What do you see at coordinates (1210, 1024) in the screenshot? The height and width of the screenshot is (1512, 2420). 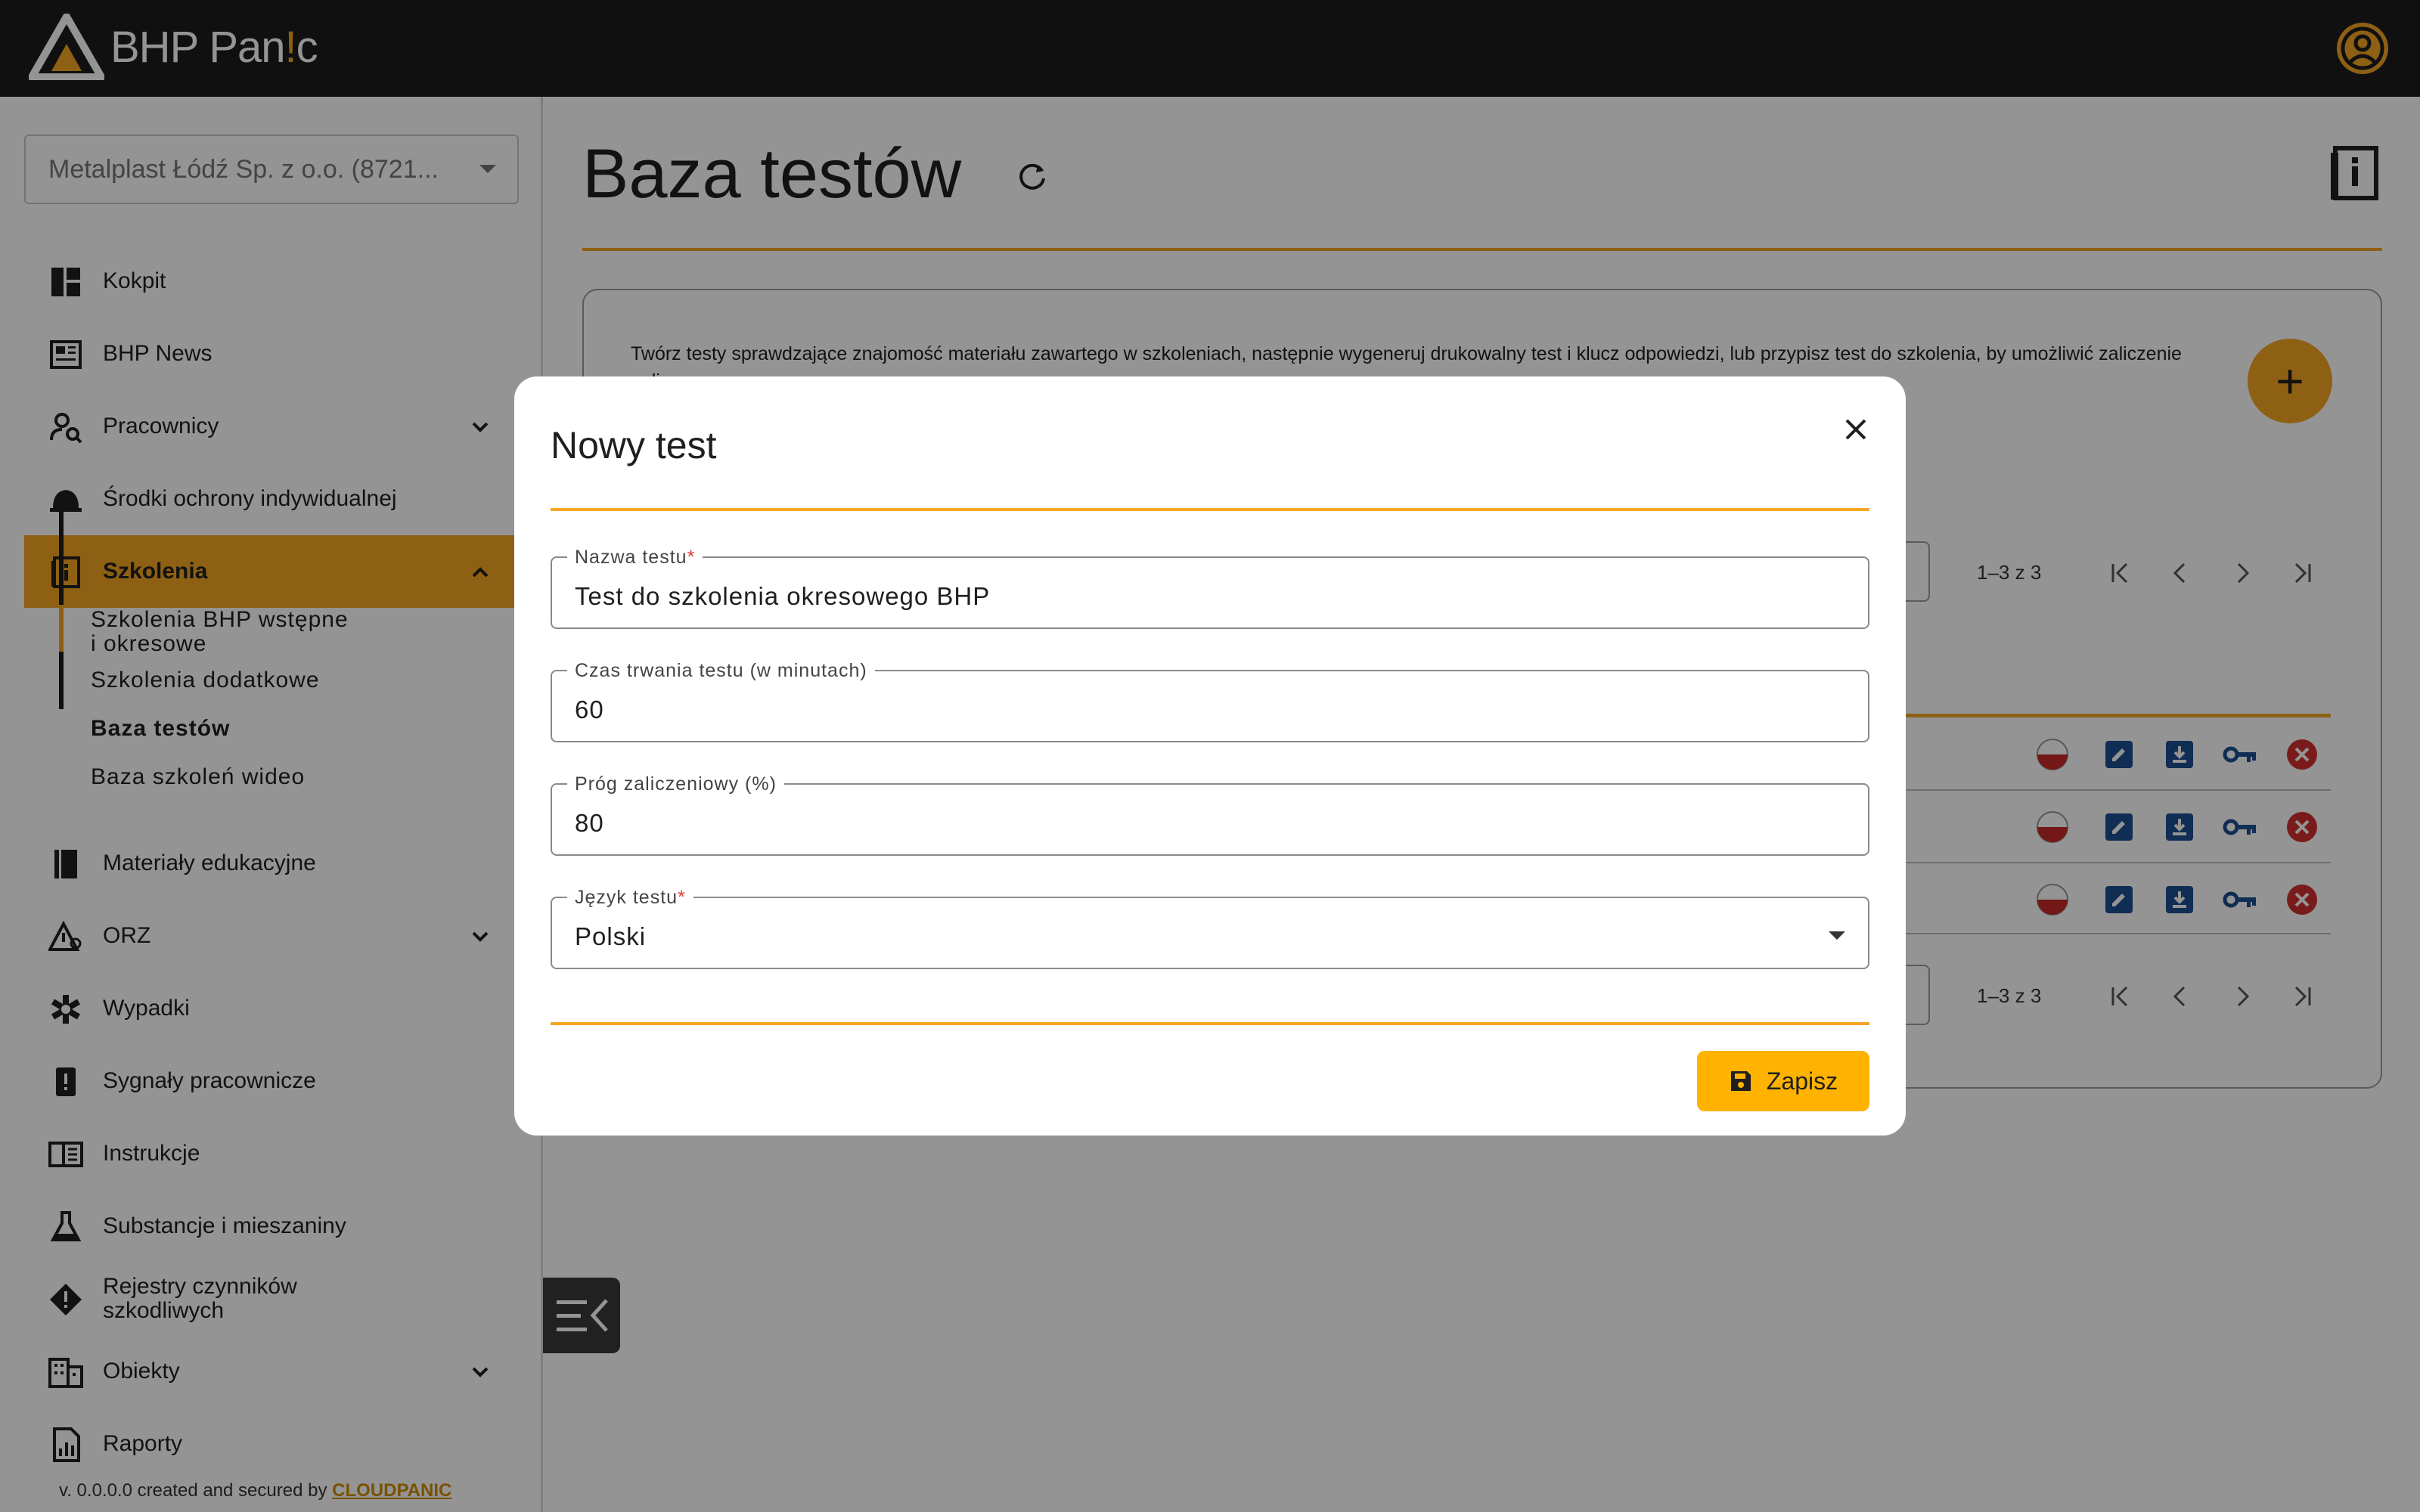 I see `dialog-footer-divider` at bounding box center [1210, 1024].